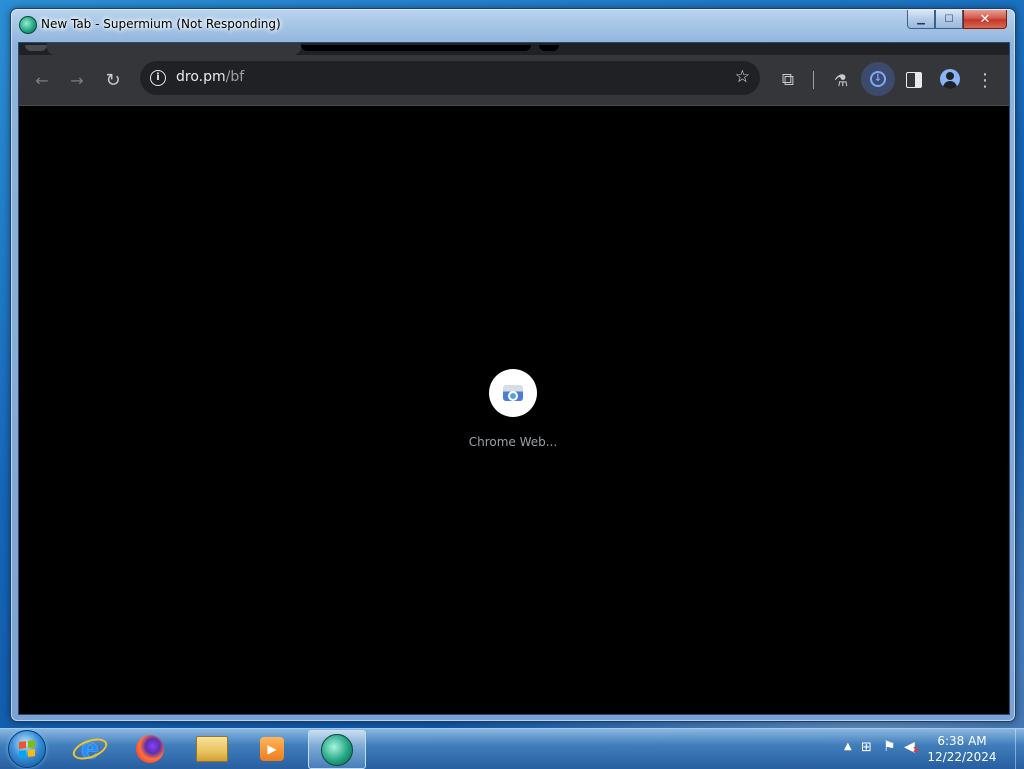 The image size is (1024, 769). Describe the element at coordinates (36, 48) in the screenshot. I see `tab-search-button` at that location.